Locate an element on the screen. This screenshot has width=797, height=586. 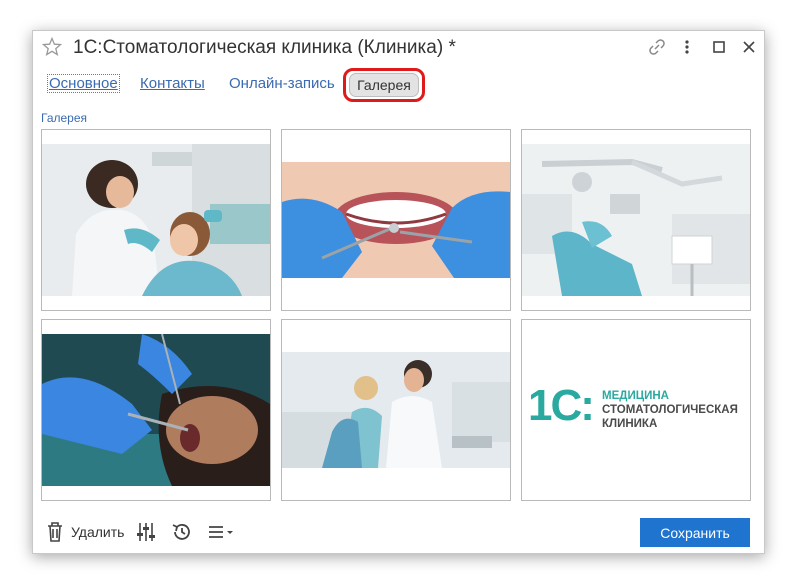
dentist-treatment-photo is located at coordinates (396, 410).